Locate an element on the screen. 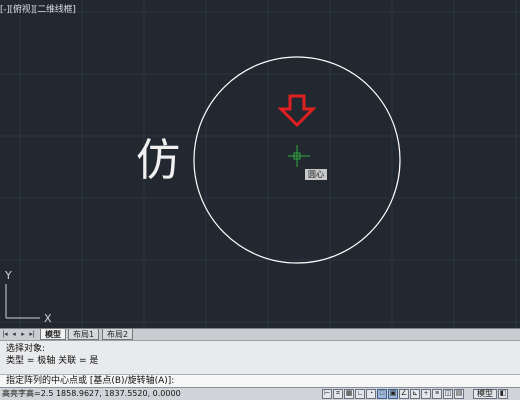 This screenshot has width=520, height=400. grid-icon: ▦ is located at coordinates (349, 394).